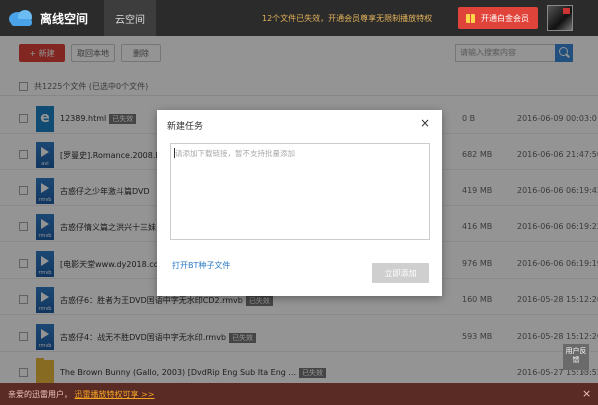 The width and height of the screenshot is (598, 405). What do you see at coordinates (299, 394) in the screenshot?
I see `bottom-notice-bar: 亲爱的迅雷用户， 迅雷播放特权可享 >> ×` at bounding box center [299, 394].